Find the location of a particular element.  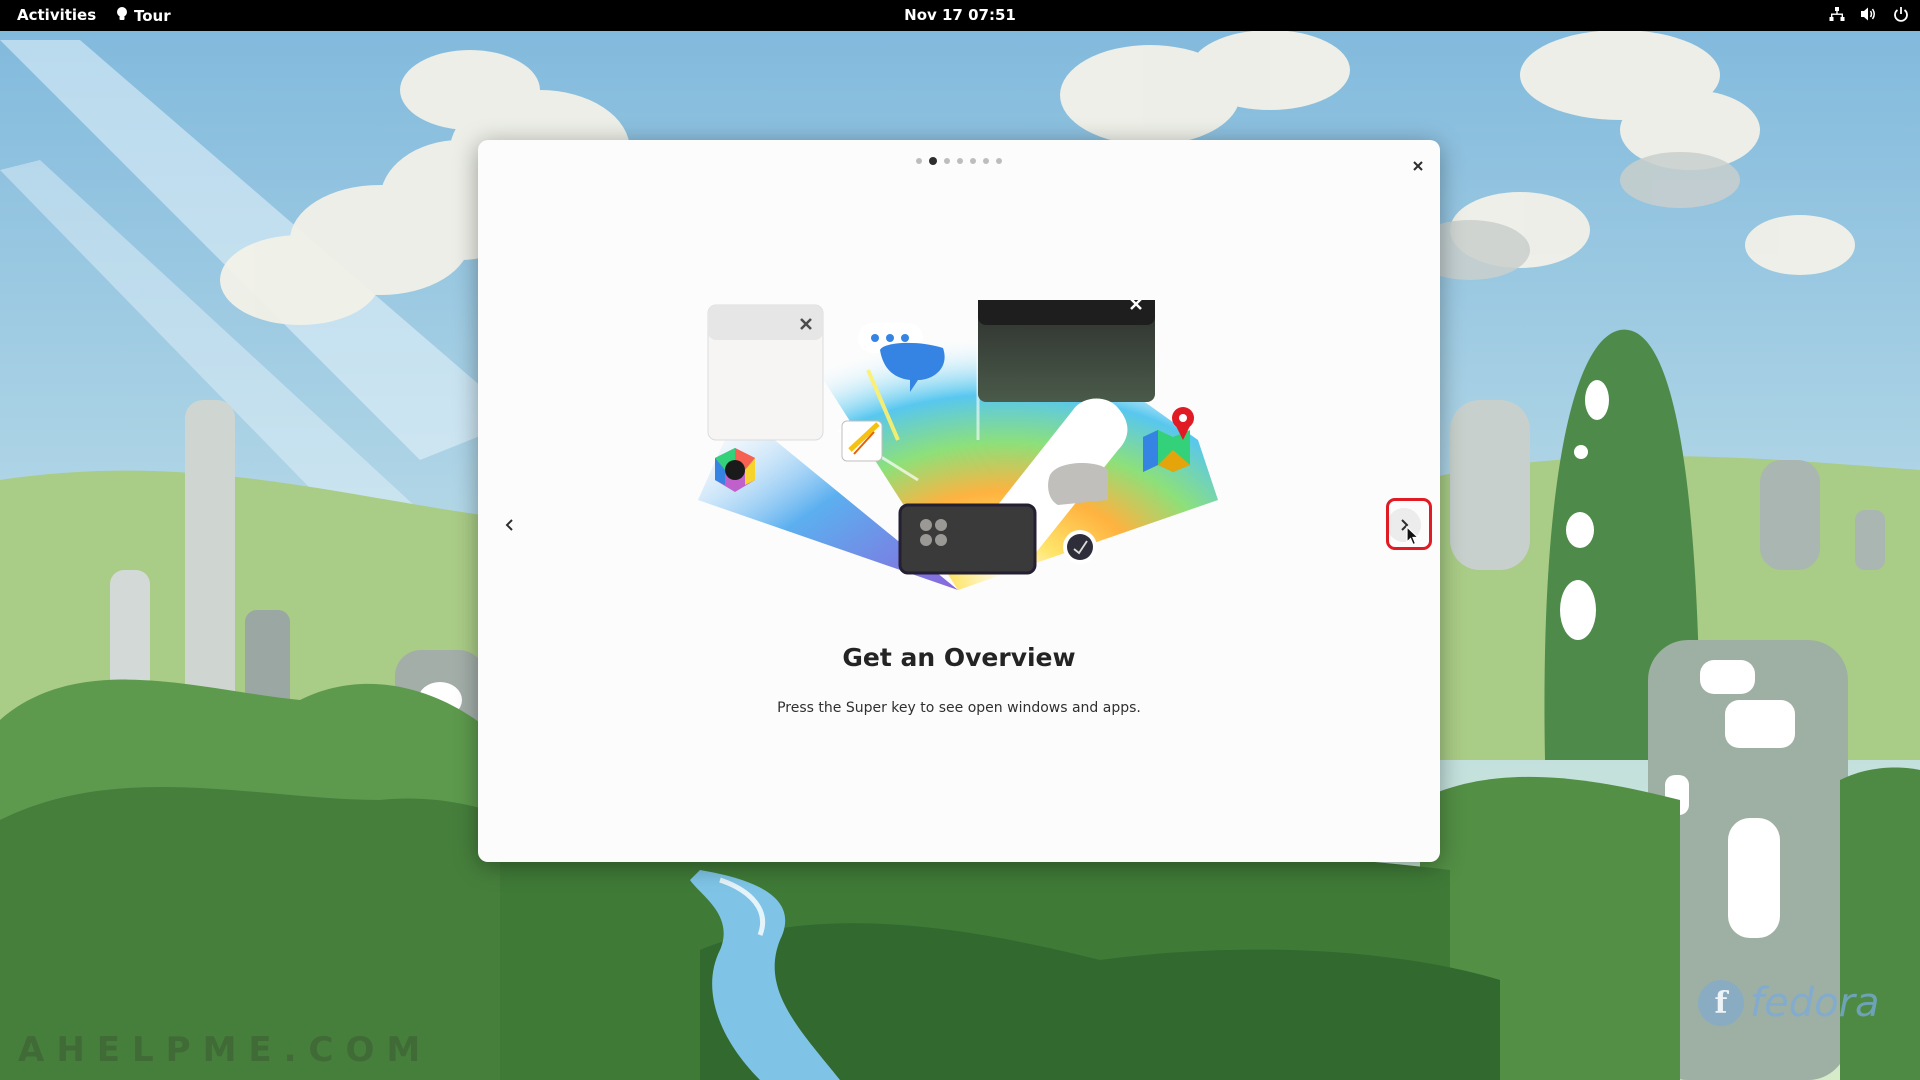

overview-illustration is located at coordinates (958, 445).